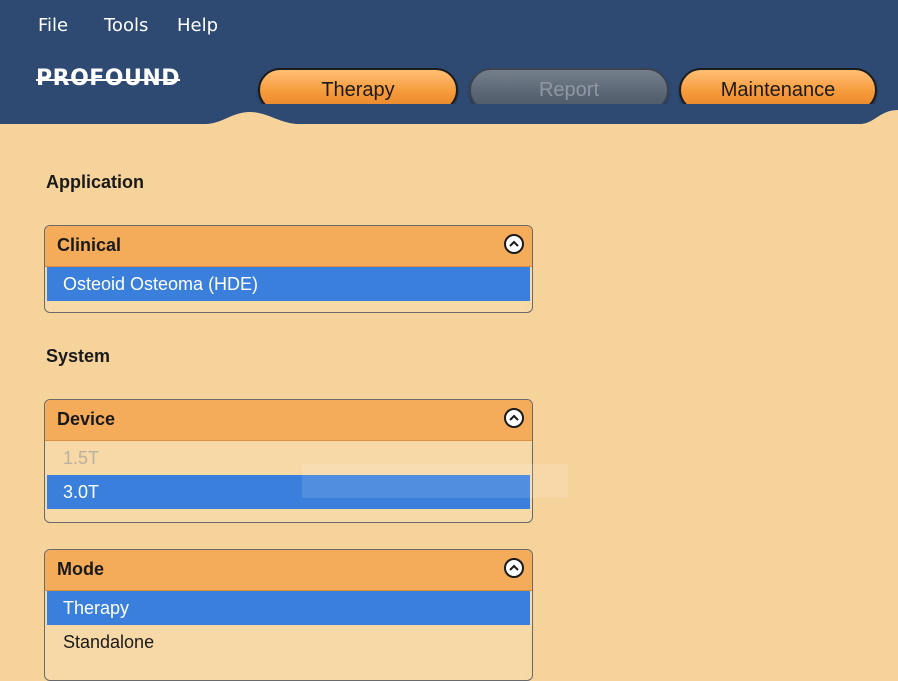  What do you see at coordinates (89, 245) in the screenshot?
I see `clinical-list-title: Clinical` at bounding box center [89, 245].